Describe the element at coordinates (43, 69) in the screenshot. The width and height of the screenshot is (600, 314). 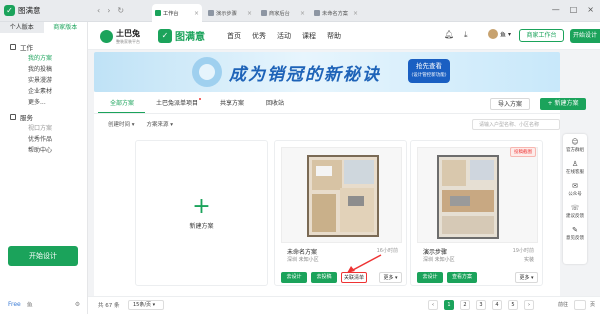
I see `sidebar-item-my-submissions: 我的投稿` at that location.